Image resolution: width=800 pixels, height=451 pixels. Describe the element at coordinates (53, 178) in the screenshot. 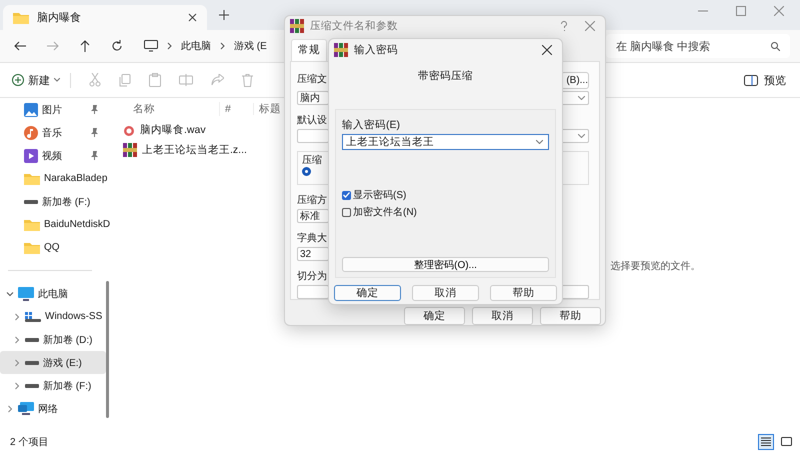

I see `sidebar-item: NarakaBladep` at that location.